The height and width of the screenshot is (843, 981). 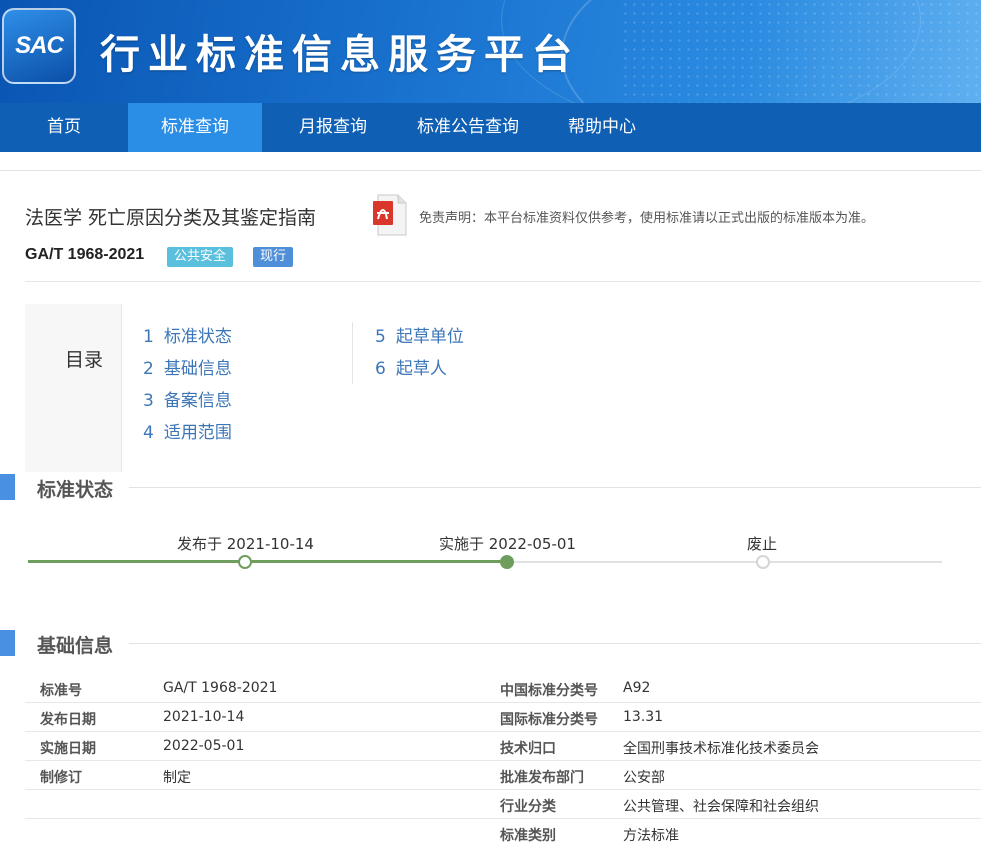 I want to click on toc-item-scope: 4 适用范围, so click(x=187, y=436).